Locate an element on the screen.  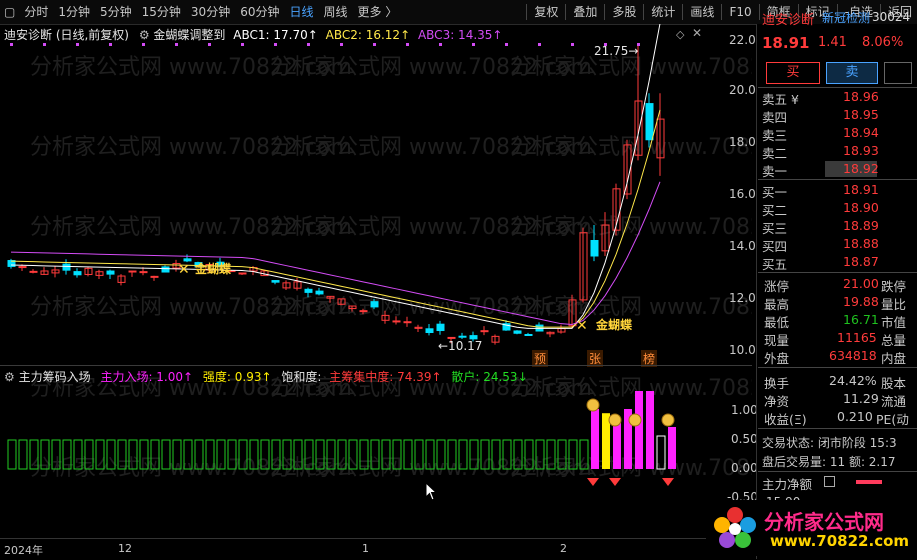
quote-value: 11165 is located at coordinates (857, 337).